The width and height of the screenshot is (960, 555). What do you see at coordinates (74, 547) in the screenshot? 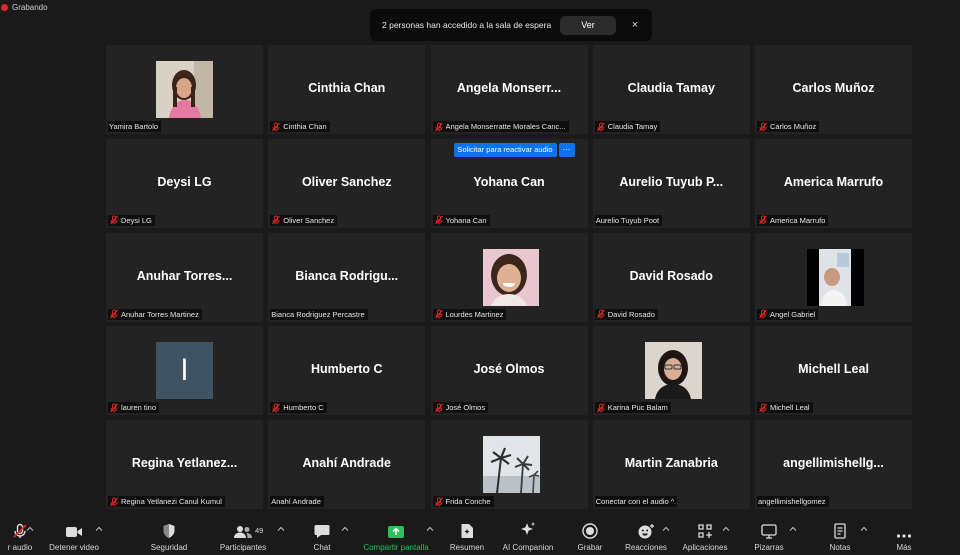
I see `video-label: Detener video` at bounding box center [74, 547].